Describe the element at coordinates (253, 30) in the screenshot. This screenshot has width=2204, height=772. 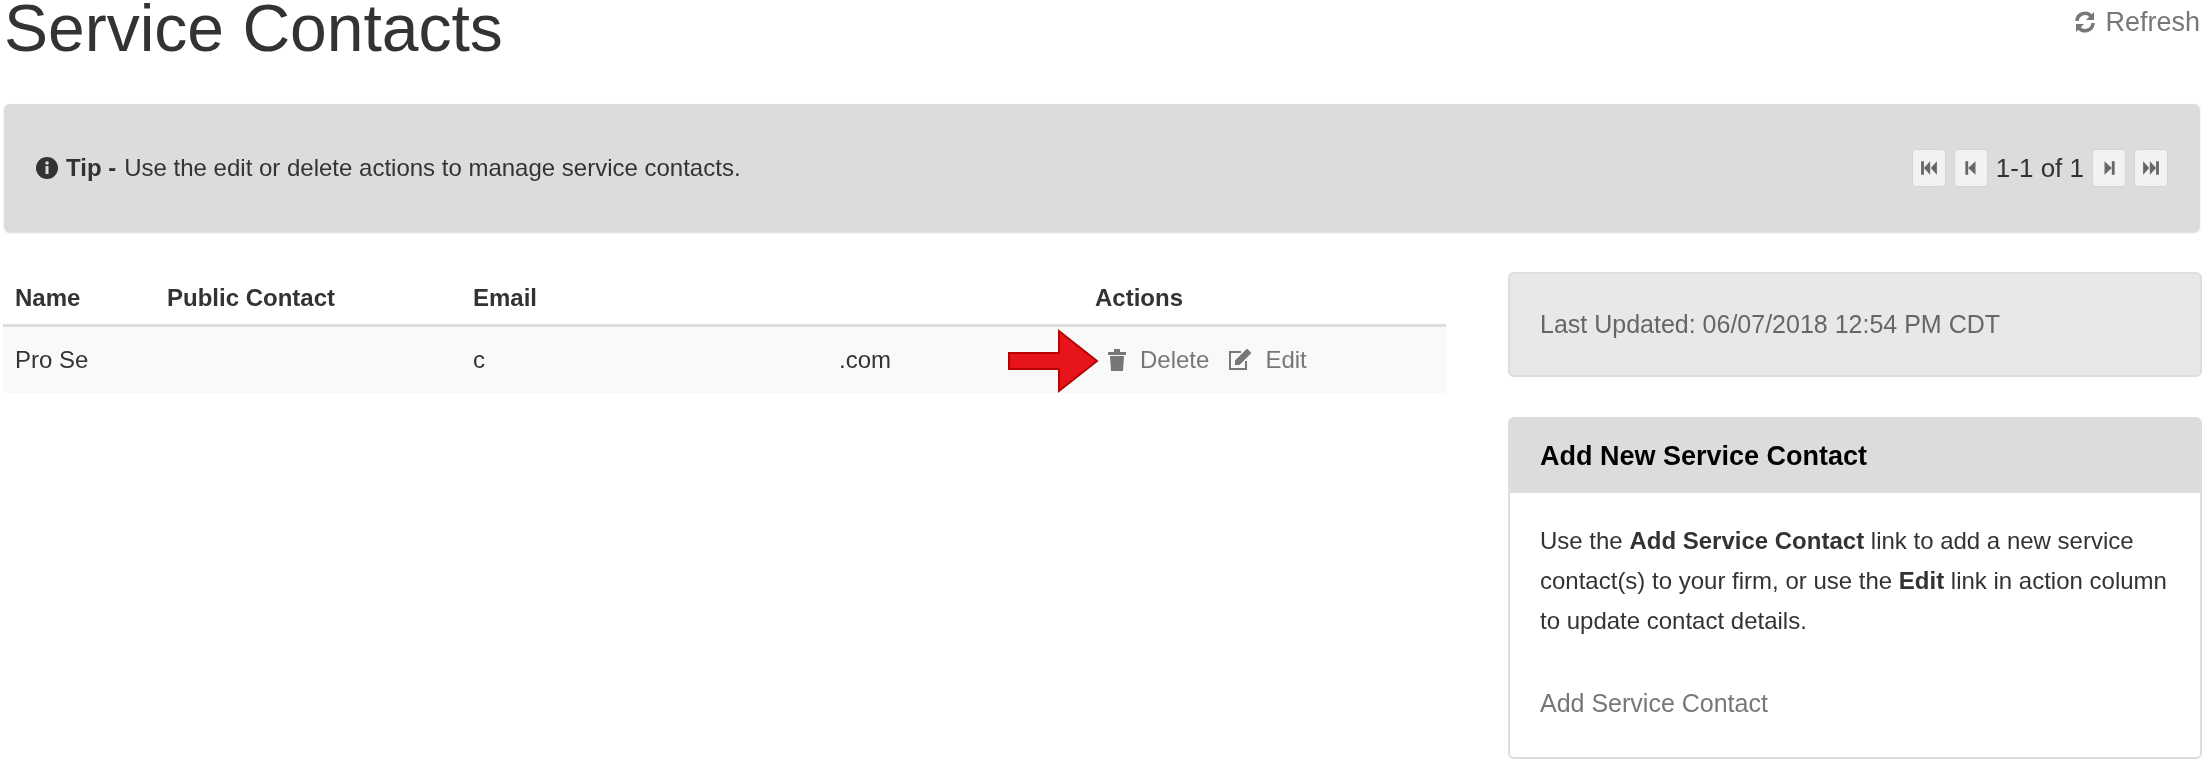
I see `page-title: Service Contacts` at that location.